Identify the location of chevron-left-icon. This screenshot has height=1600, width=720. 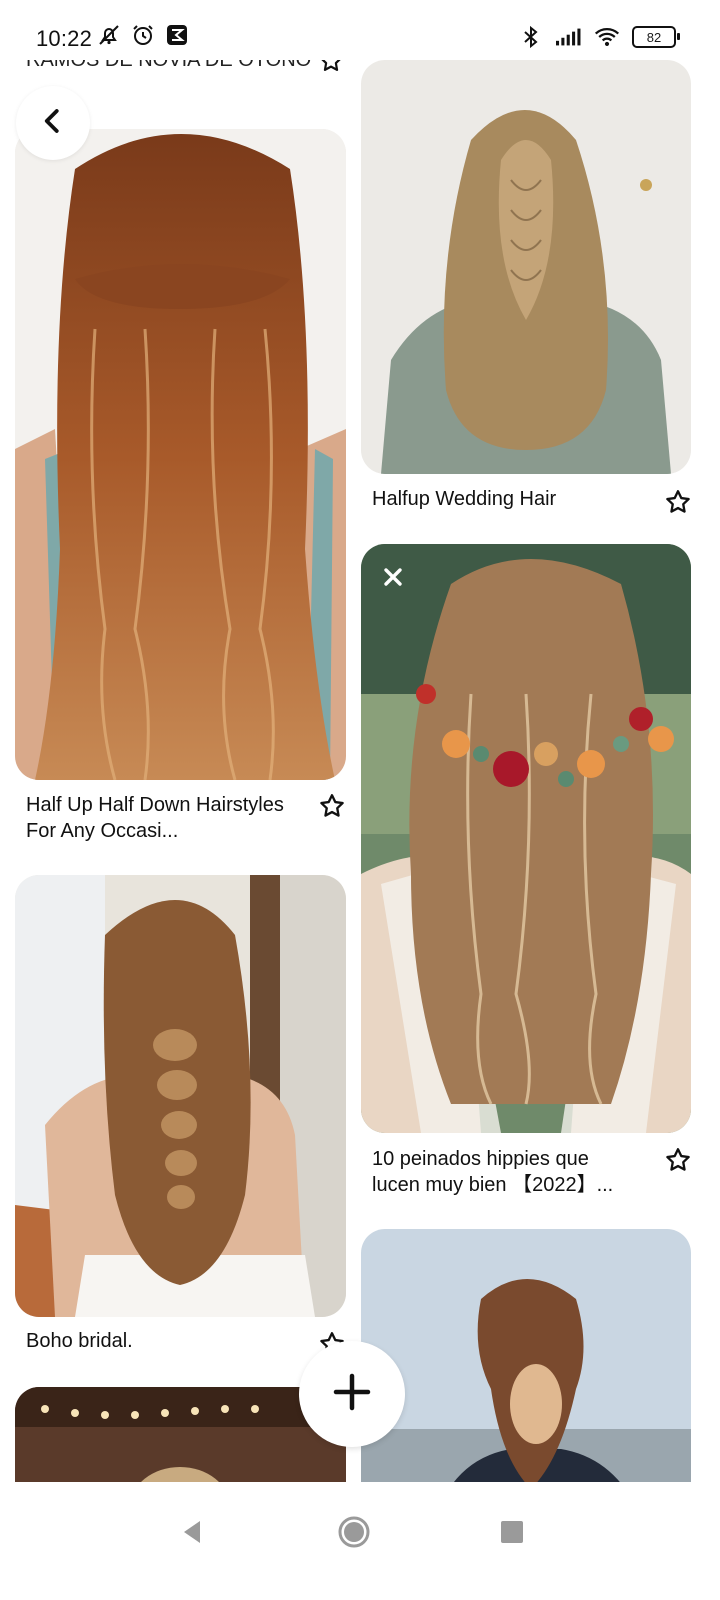
(53, 123).